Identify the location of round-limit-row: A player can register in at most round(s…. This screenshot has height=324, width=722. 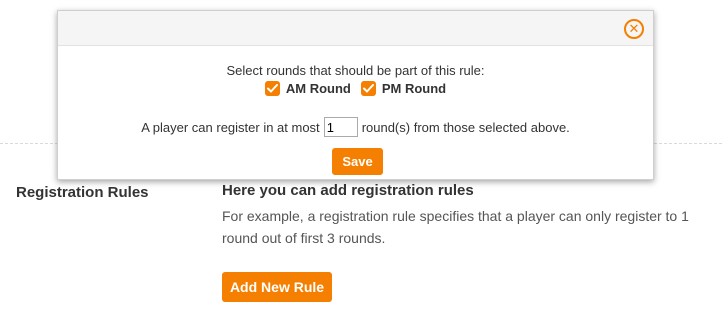
(355, 127).